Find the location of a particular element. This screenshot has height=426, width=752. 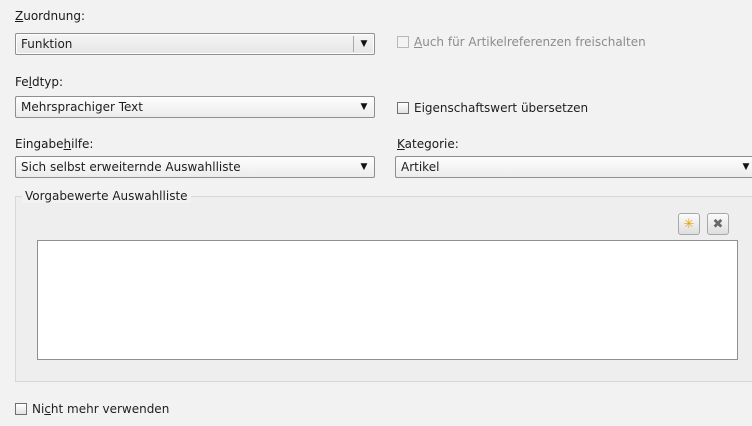

deprecated-option: Nicht mehr verwenden is located at coordinates (92, 409).